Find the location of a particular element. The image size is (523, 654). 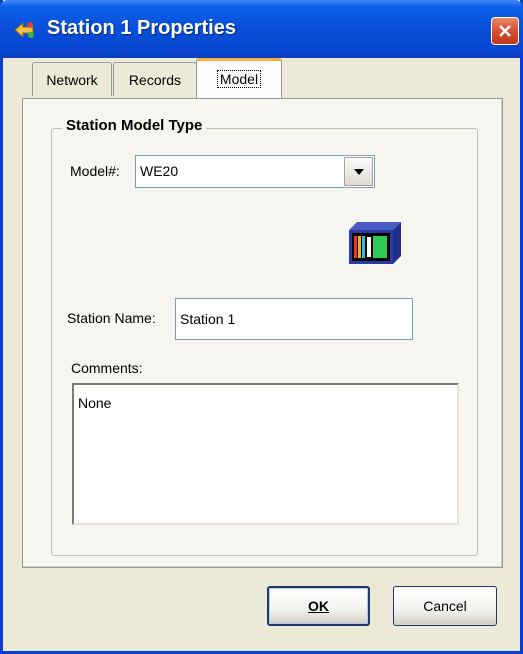

tab-records: Records is located at coordinates (155, 79).